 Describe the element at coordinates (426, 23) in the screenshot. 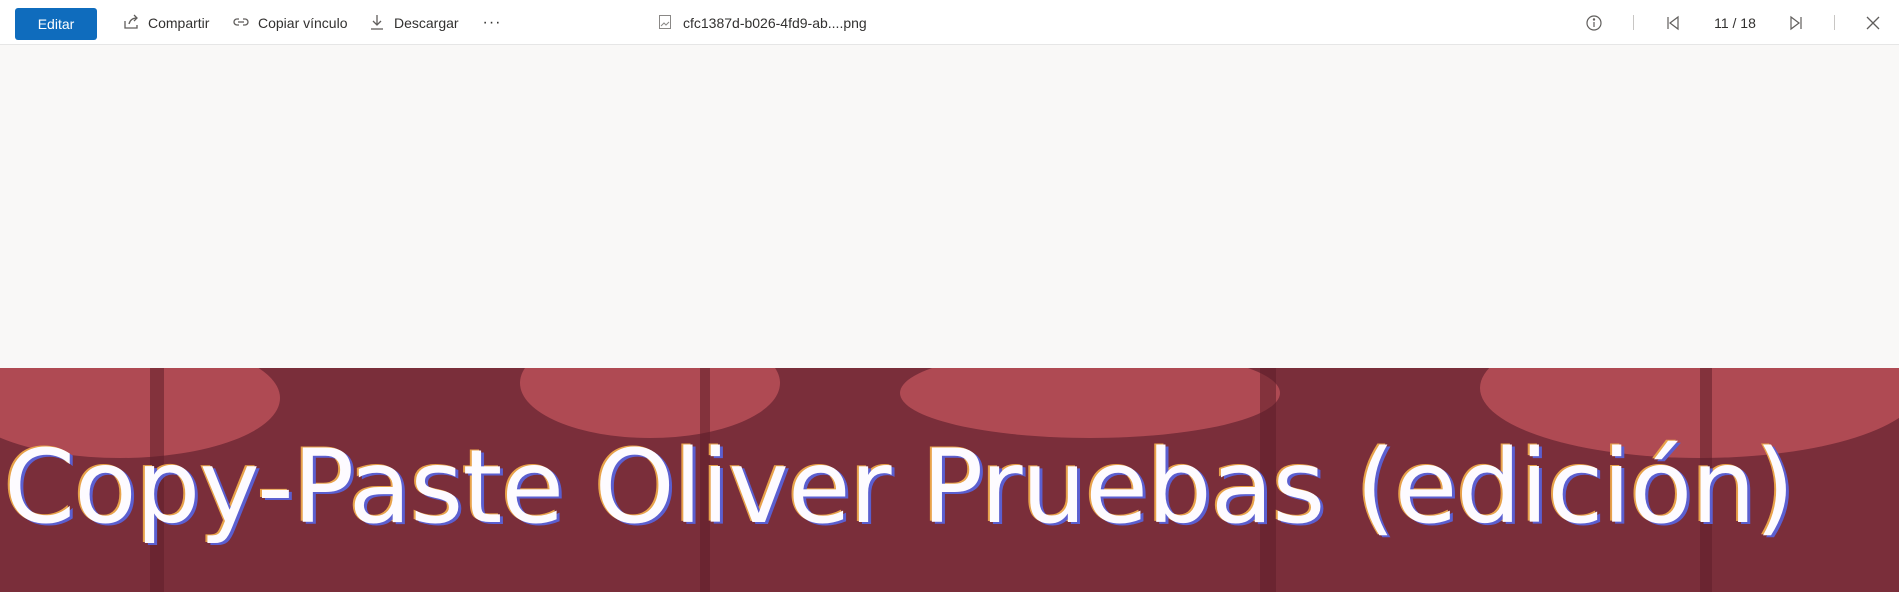

I see `download-label: Descargar` at that location.